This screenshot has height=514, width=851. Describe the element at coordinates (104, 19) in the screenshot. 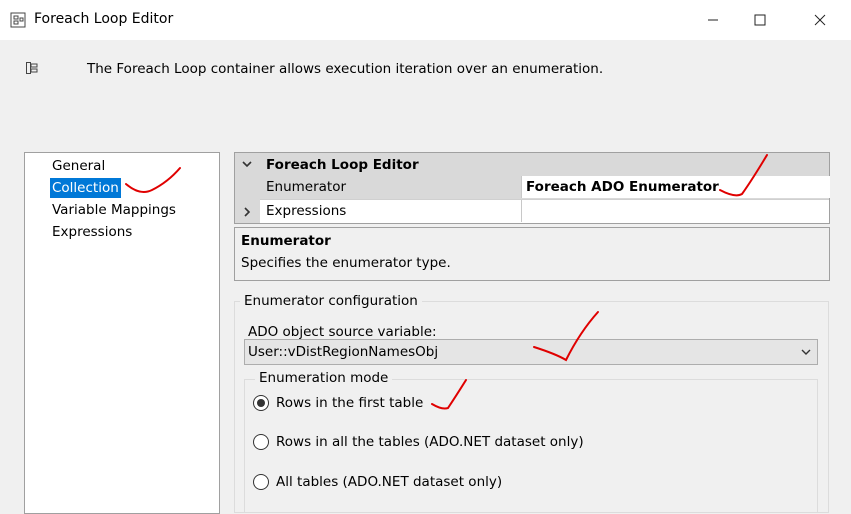

I see `window-title: Foreach Loop Editor` at that location.